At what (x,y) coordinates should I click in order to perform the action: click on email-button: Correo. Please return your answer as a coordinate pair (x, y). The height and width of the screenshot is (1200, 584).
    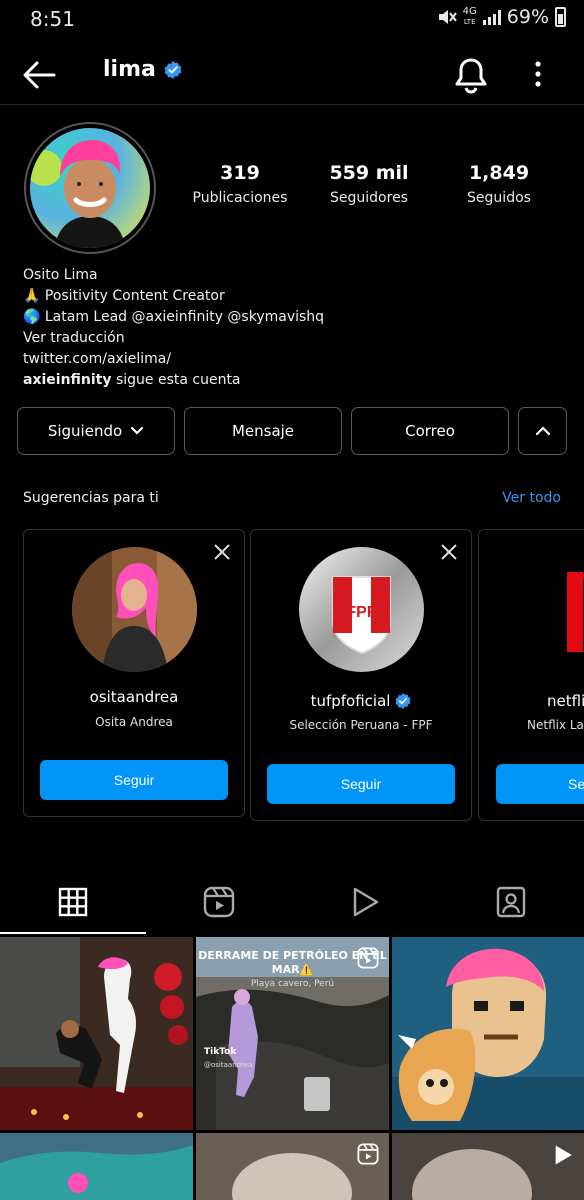
    Looking at the image, I should click on (430, 431).